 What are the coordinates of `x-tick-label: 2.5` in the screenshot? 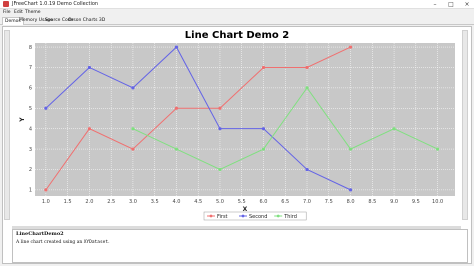 It's located at (111, 202).